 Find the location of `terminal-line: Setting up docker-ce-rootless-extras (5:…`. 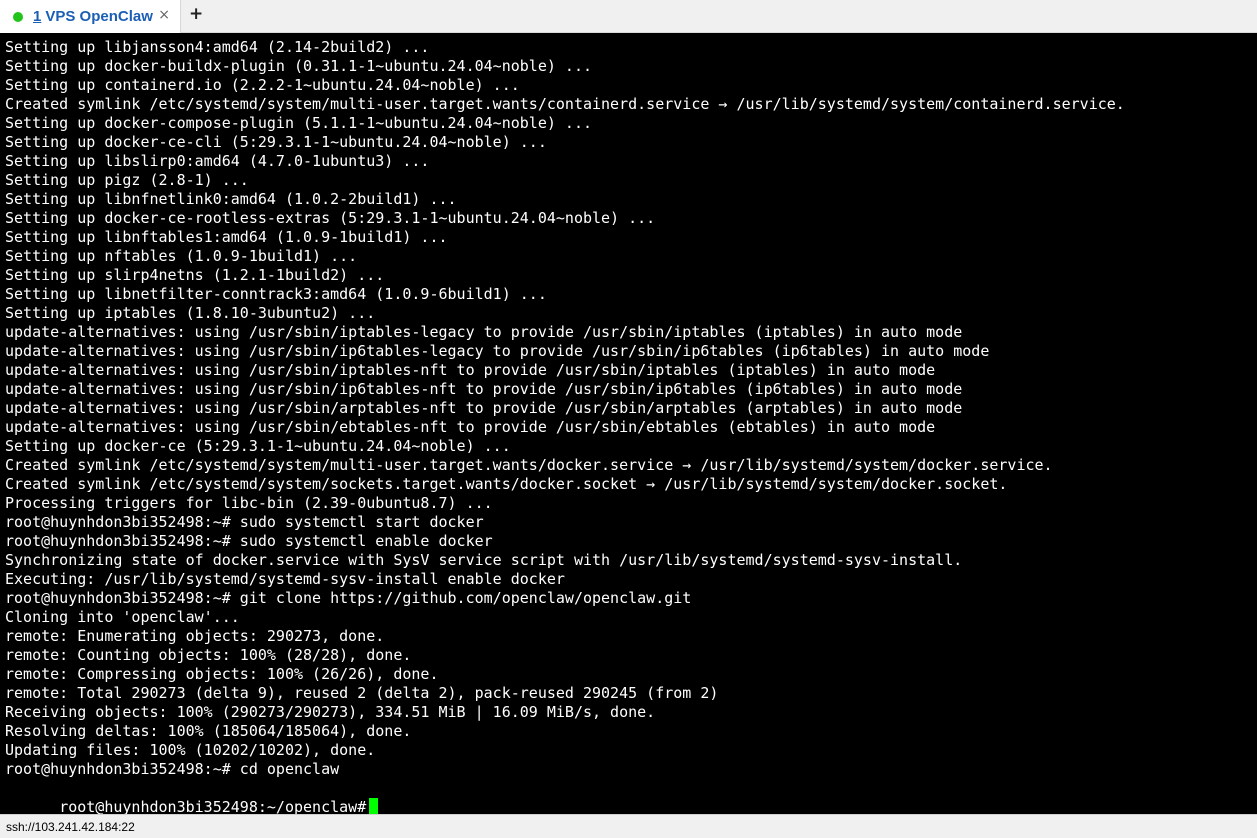

terminal-line: Setting up docker-ce-rootless-extras (5:… is located at coordinates (330, 218).